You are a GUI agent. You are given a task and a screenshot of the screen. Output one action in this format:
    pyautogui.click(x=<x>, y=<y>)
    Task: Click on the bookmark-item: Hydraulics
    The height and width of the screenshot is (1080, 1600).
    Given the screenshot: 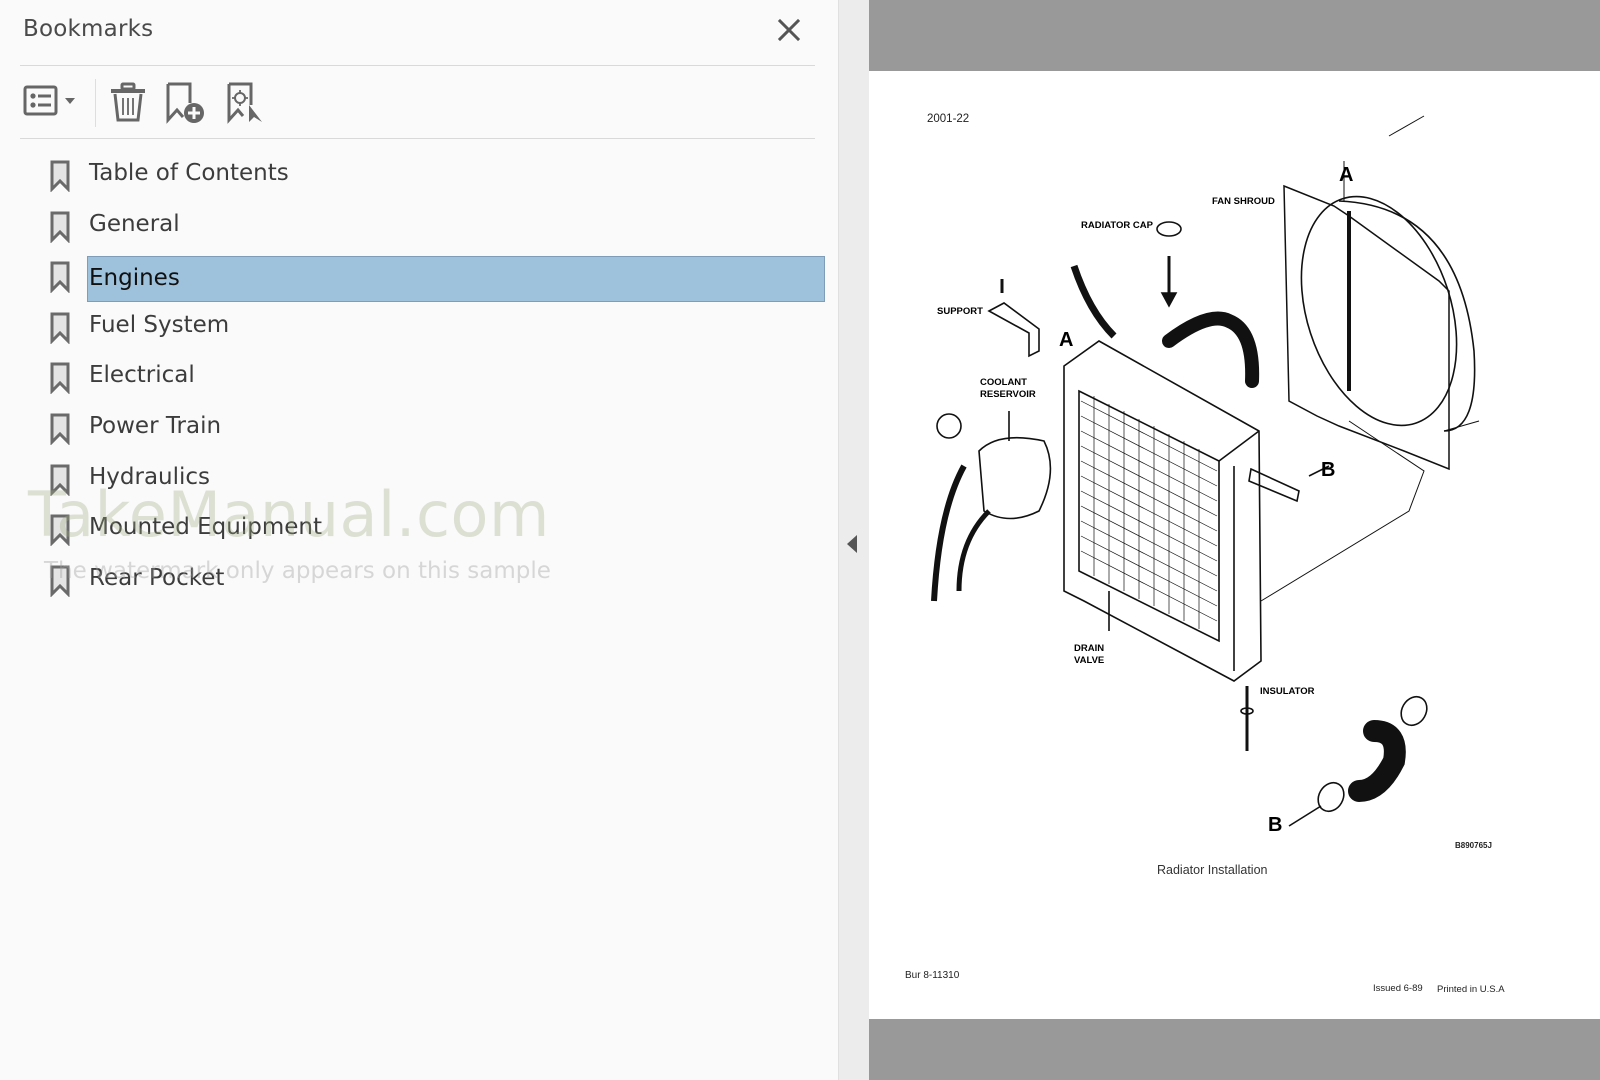 What is the action you would take?
    pyautogui.click(x=419, y=477)
    